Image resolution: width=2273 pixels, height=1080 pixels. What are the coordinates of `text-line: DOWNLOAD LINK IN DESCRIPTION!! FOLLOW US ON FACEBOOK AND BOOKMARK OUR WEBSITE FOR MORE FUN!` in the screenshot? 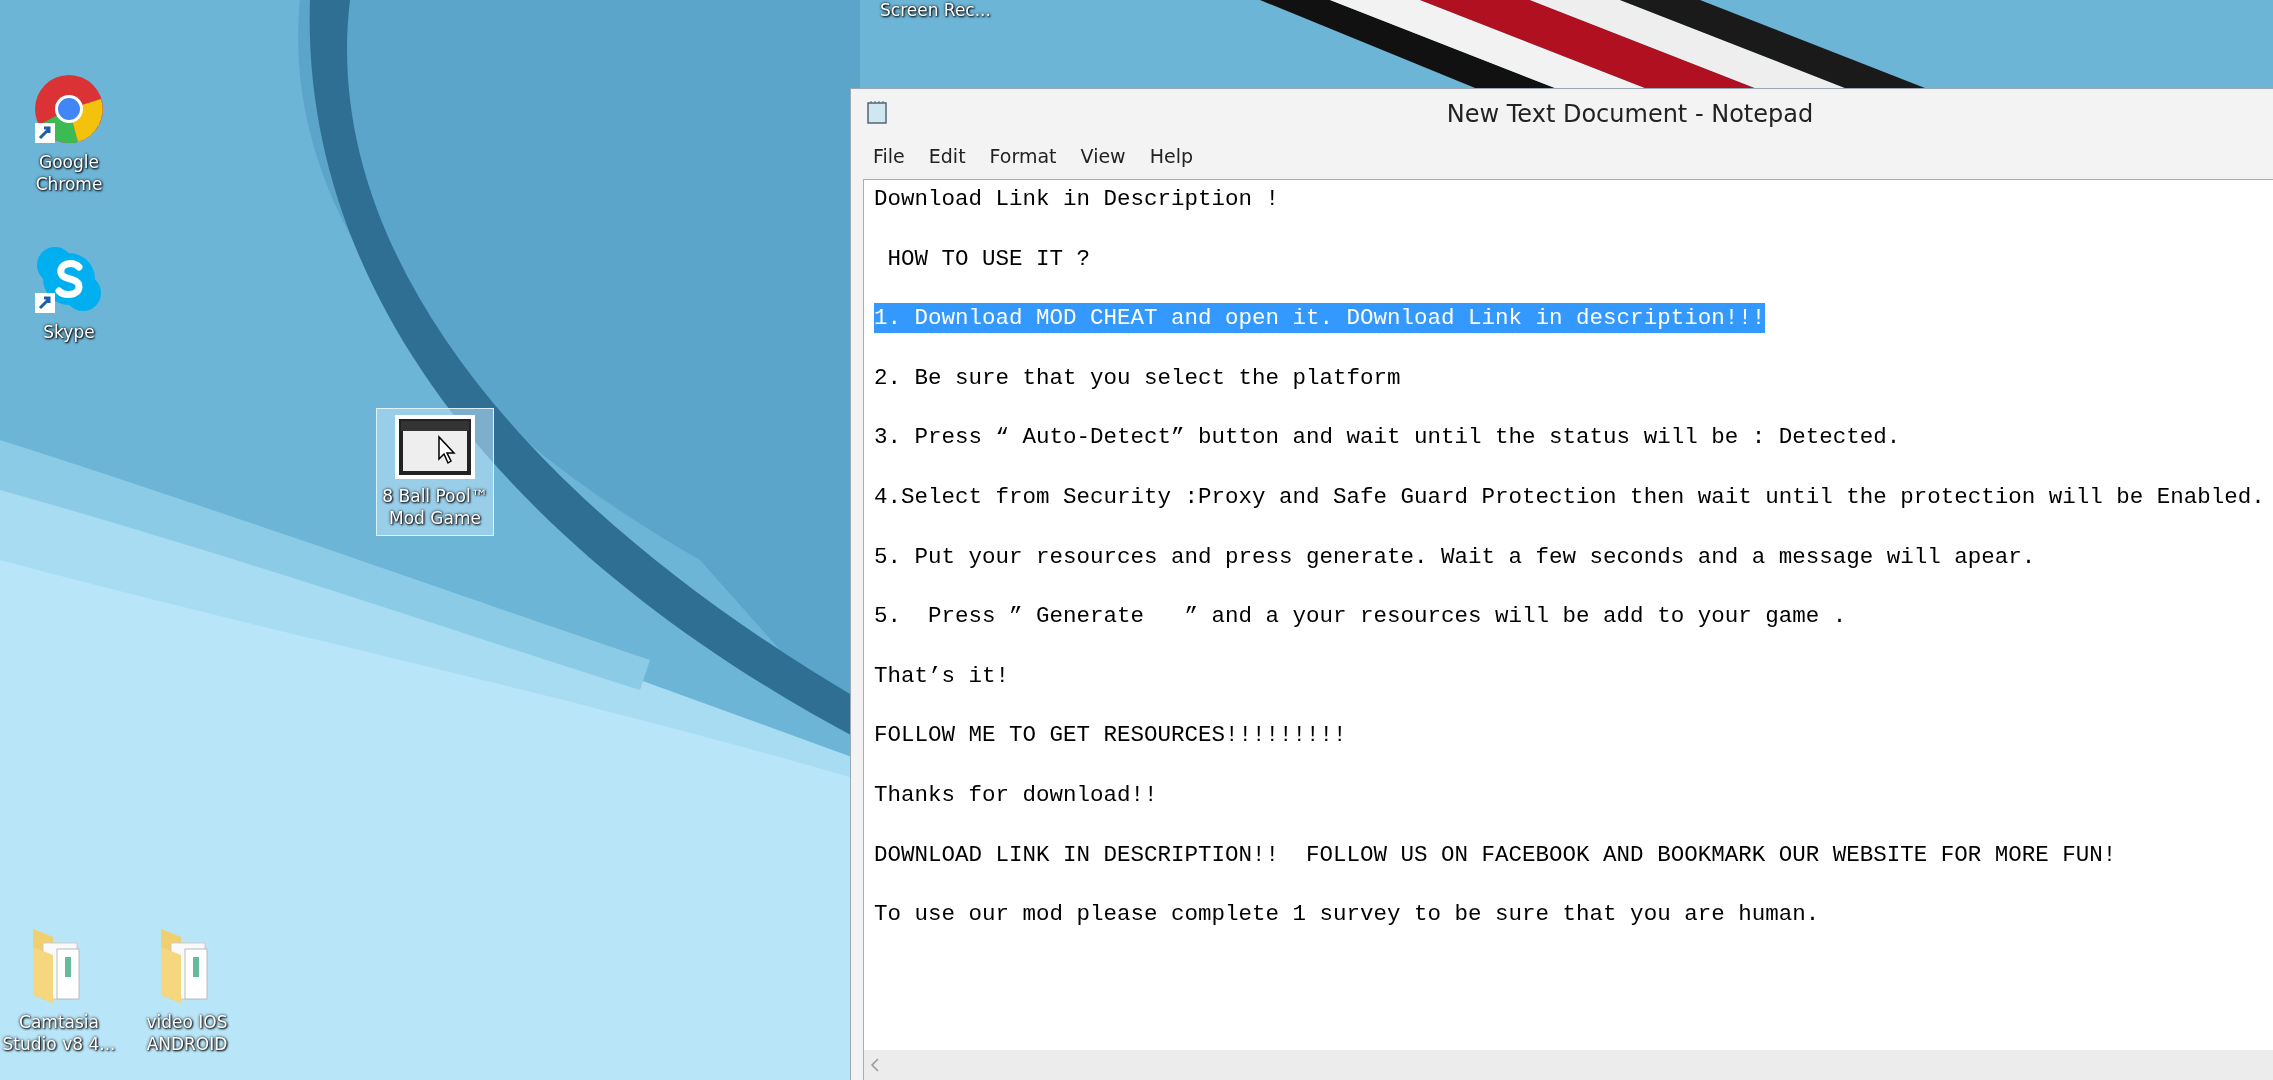 It's located at (1495, 855).